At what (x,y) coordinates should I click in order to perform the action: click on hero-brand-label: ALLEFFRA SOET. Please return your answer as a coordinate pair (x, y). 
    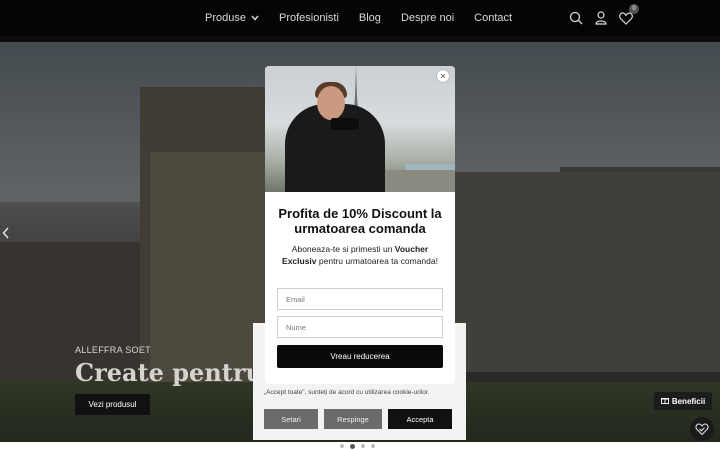
    Looking at the image, I should click on (113, 350).